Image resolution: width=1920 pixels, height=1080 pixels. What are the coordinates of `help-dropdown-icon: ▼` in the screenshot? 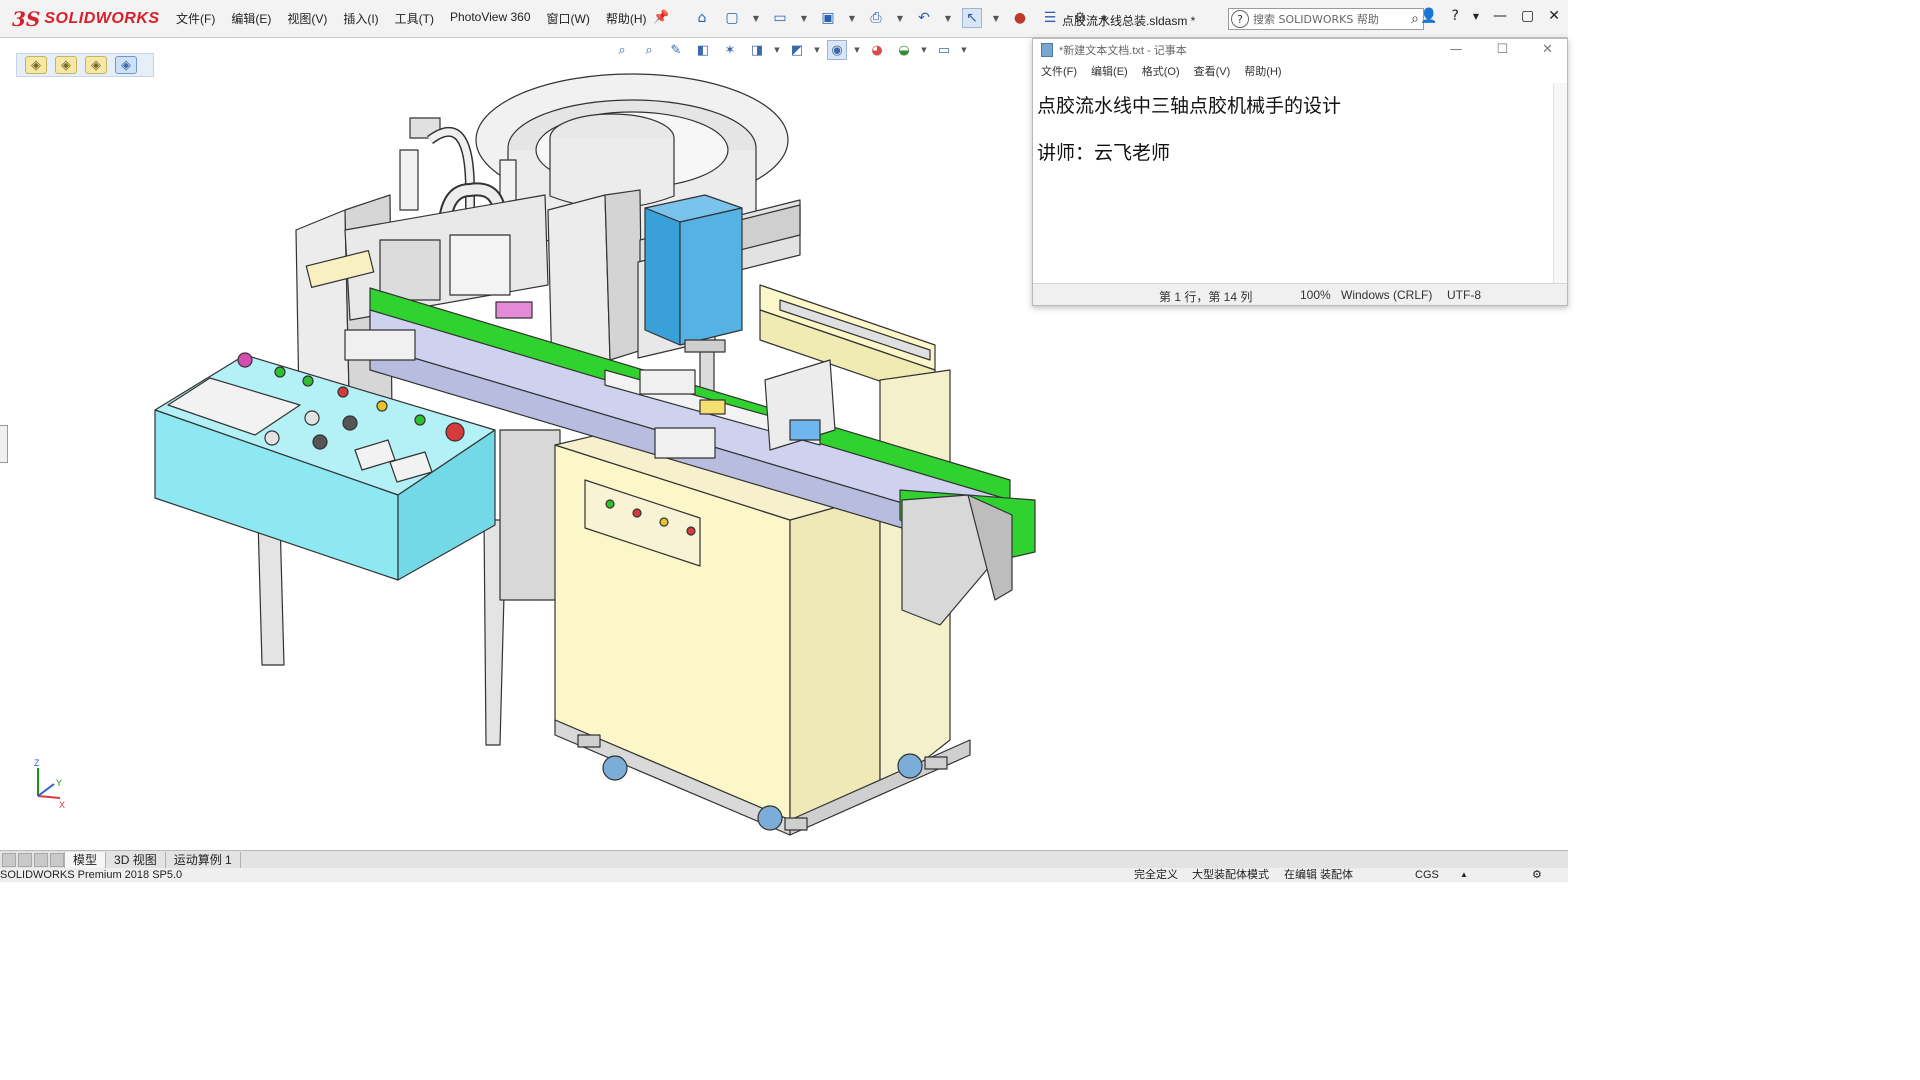 It's located at (1476, 16).